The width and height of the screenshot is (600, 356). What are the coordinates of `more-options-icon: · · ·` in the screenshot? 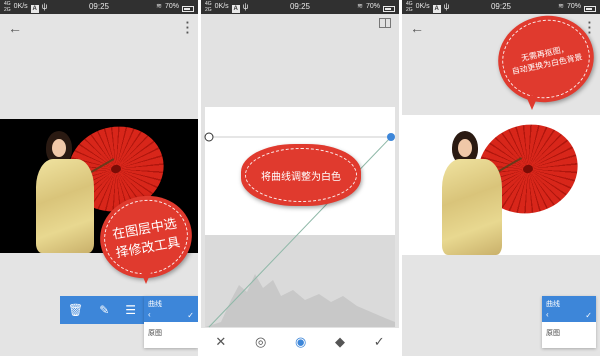 It's located at (188, 27).